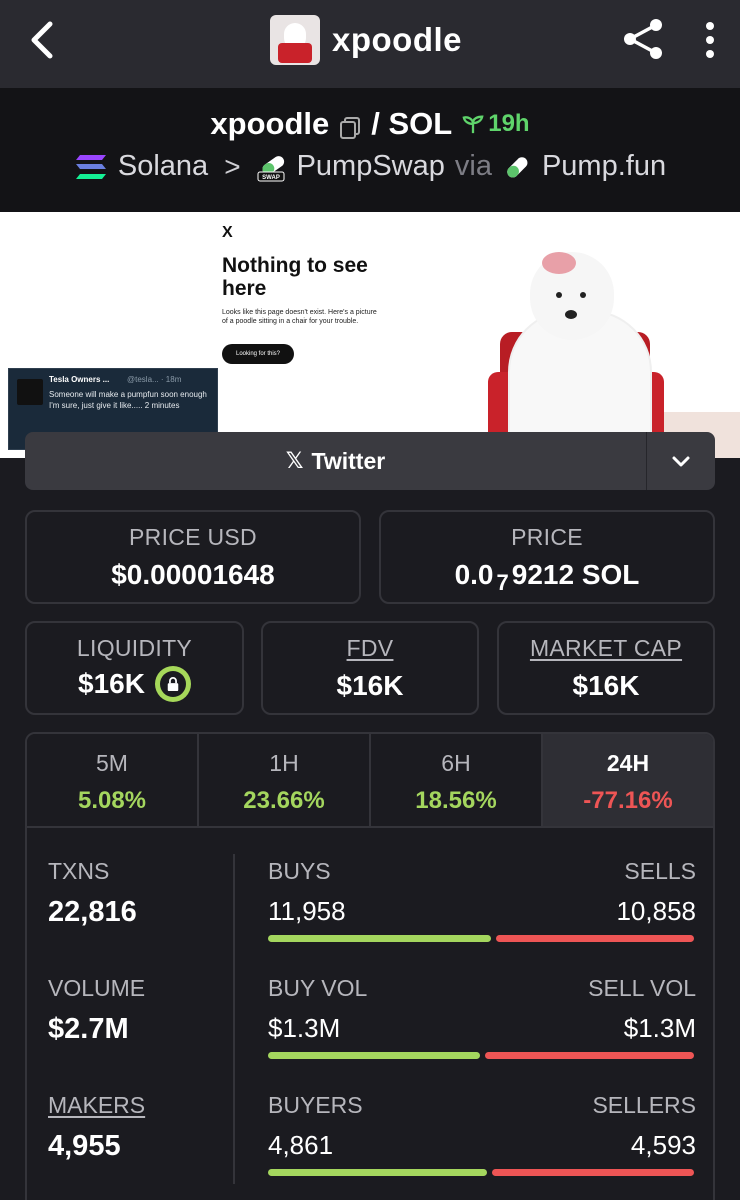 The width and height of the screenshot is (740, 1200). I want to click on buy-vol-bar, so click(374, 1055).